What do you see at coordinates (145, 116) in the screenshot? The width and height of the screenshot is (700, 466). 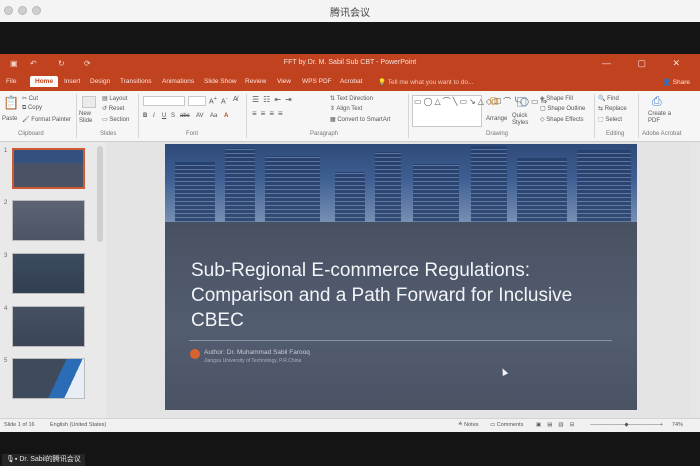 I see `bold-button: B` at bounding box center [145, 116].